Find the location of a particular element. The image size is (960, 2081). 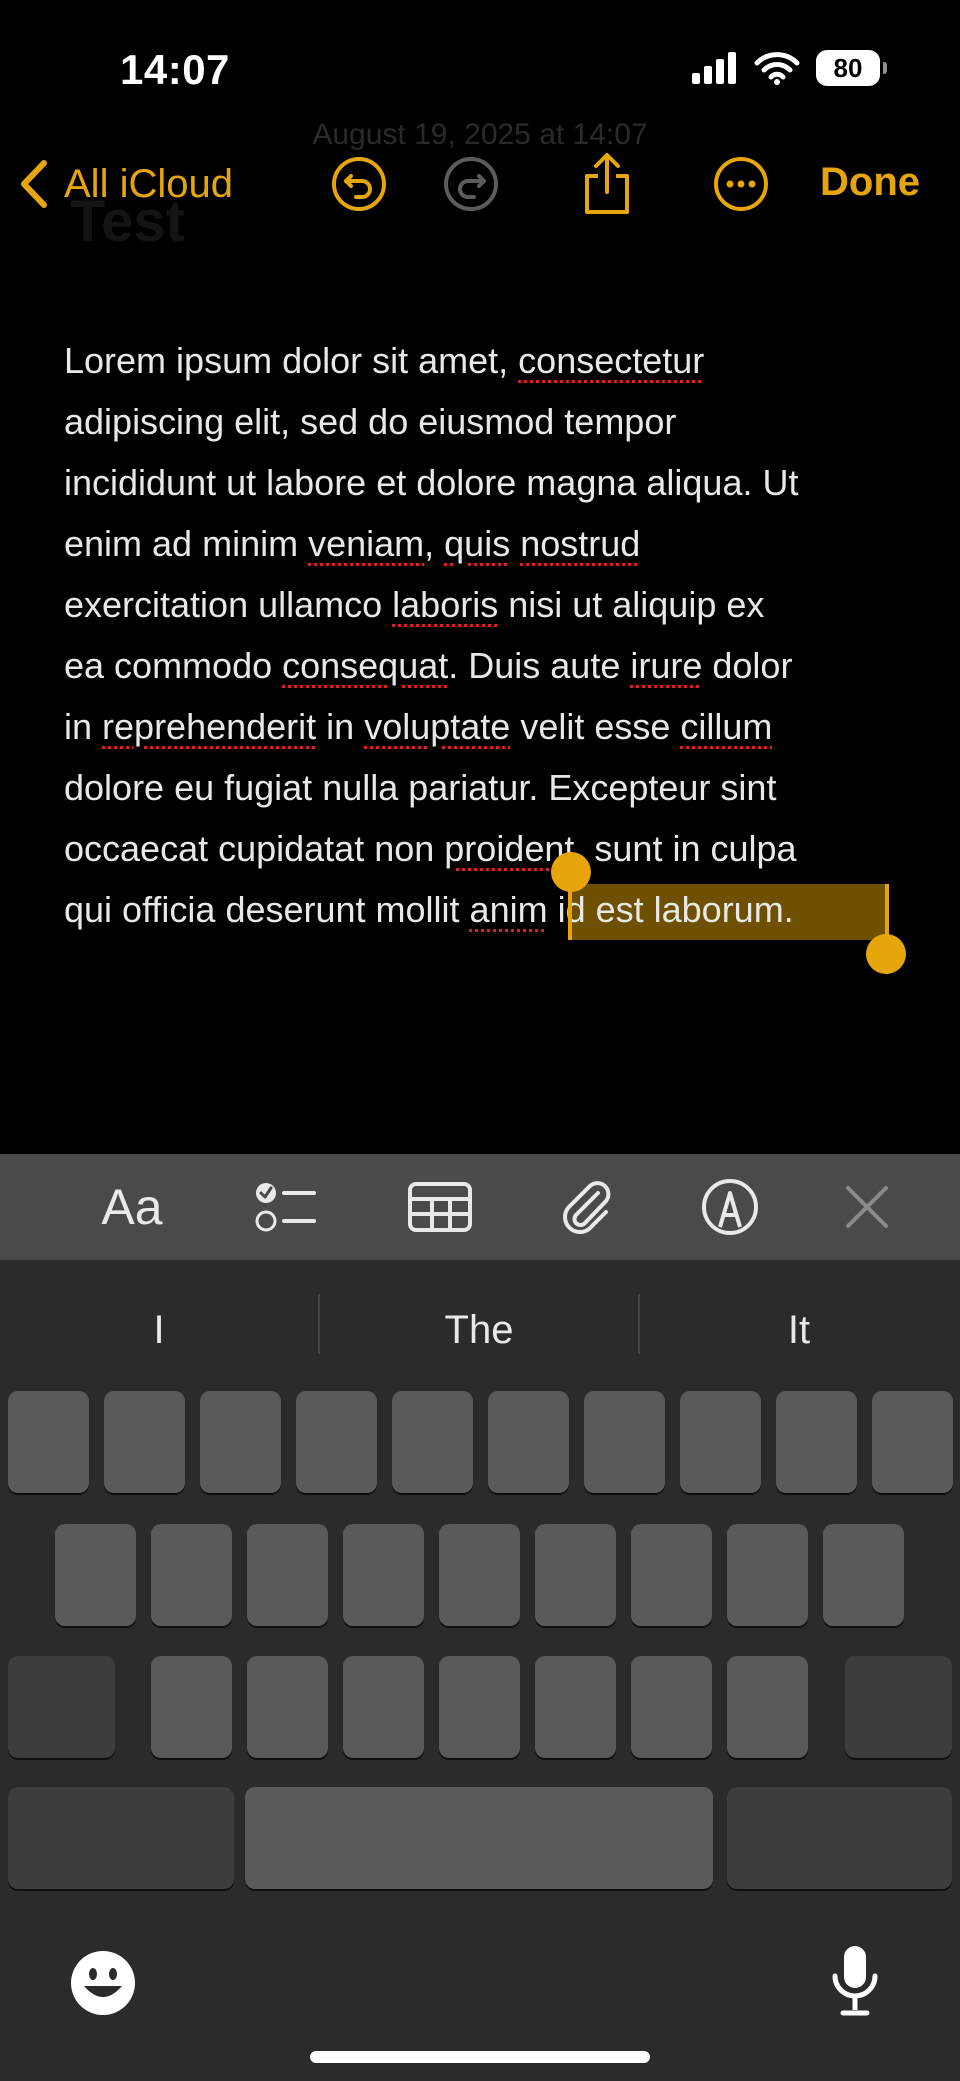

microphone-icon is located at coordinates (855, 1981).